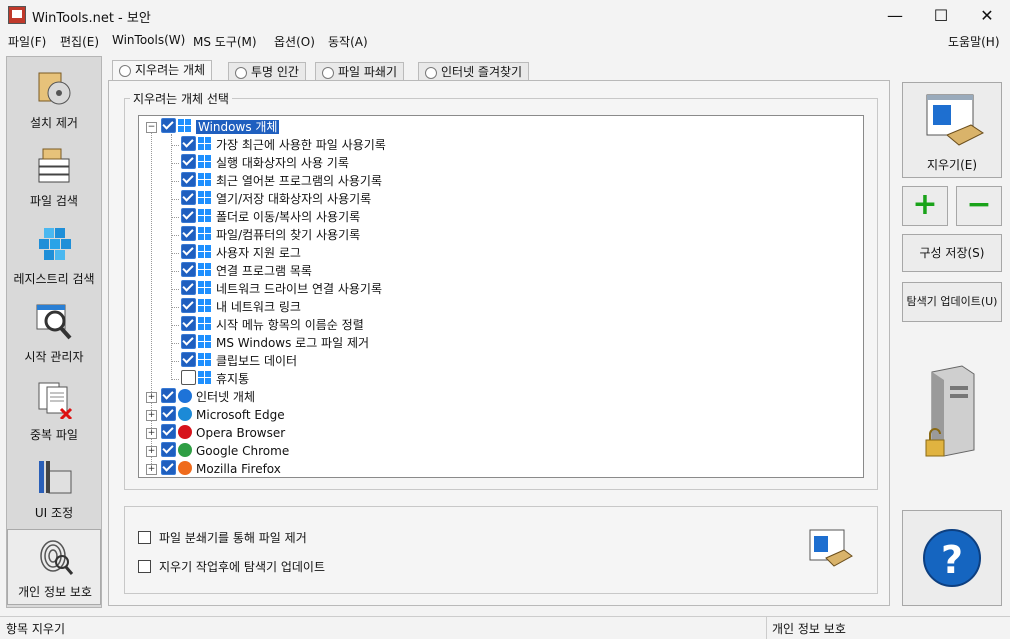 The height and width of the screenshot is (639, 1010). What do you see at coordinates (950, 411) in the screenshot?
I see `server-lock-icon` at bounding box center [950, 411].